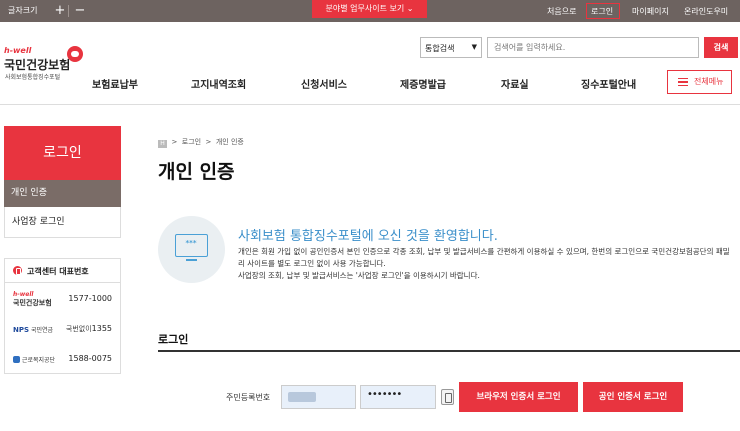  I want to click on logo-hwell-text: h-well, so click(18, 50).